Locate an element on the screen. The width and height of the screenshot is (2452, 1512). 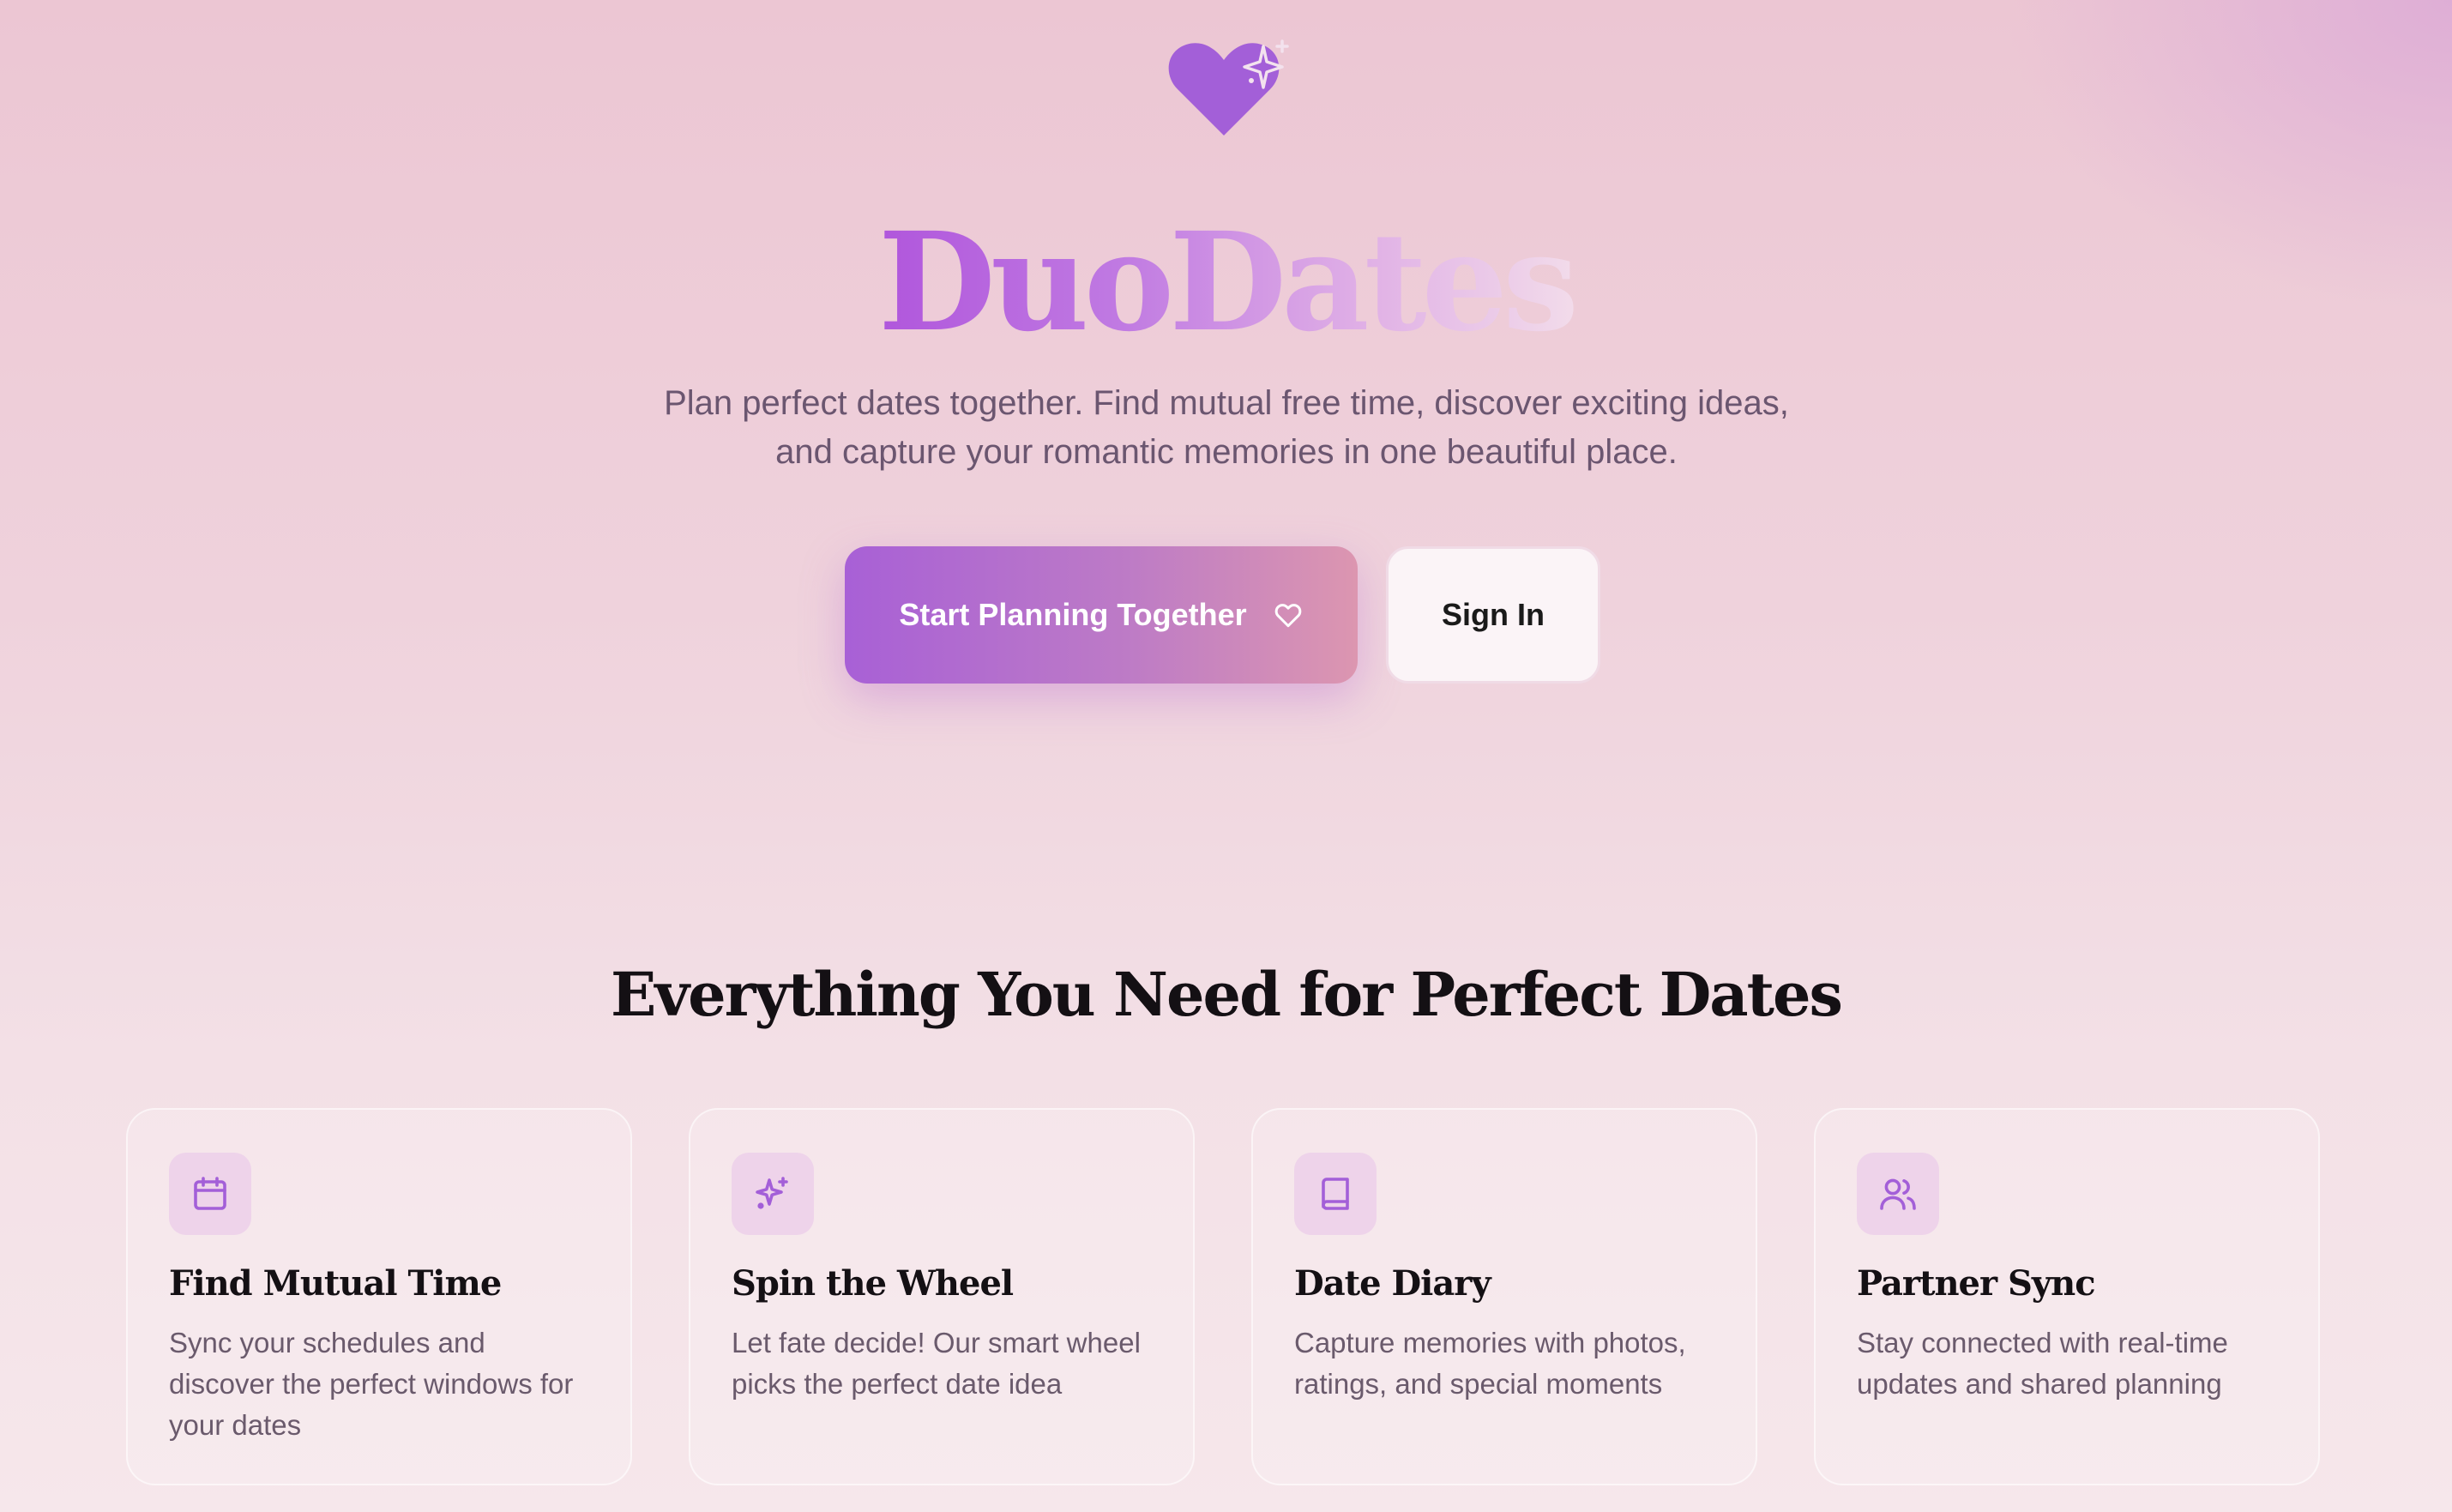
feature-title: Date Diary is located at coordinates (1392, 1283).